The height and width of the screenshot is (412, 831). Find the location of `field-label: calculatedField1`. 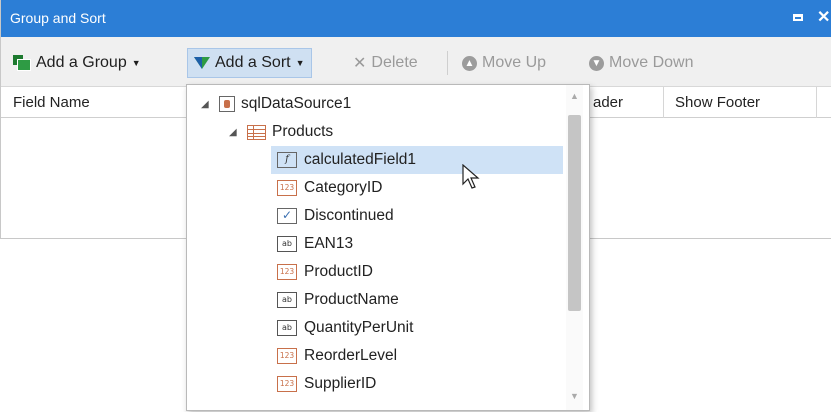

field-label: calculatedField1 is located at coordinates (360, 159).